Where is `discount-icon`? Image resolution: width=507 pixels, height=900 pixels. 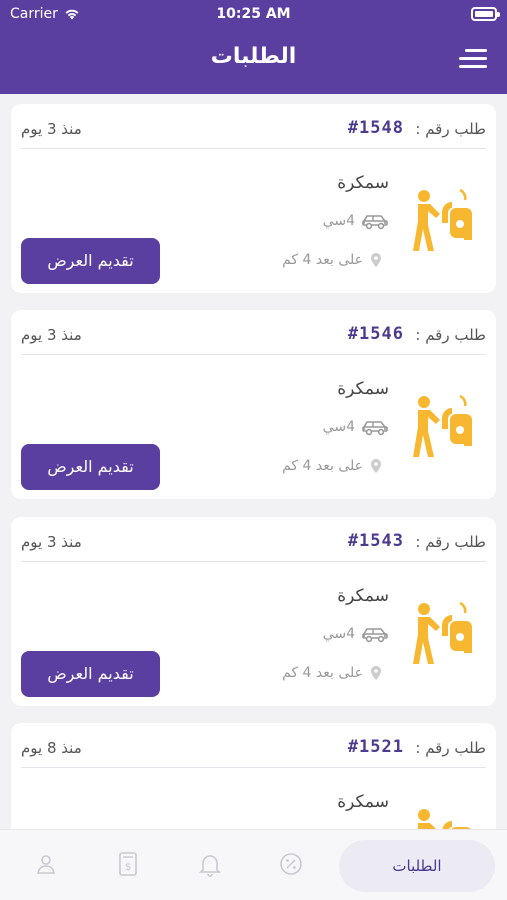 discount-icon is located at coordinates (291, 864).